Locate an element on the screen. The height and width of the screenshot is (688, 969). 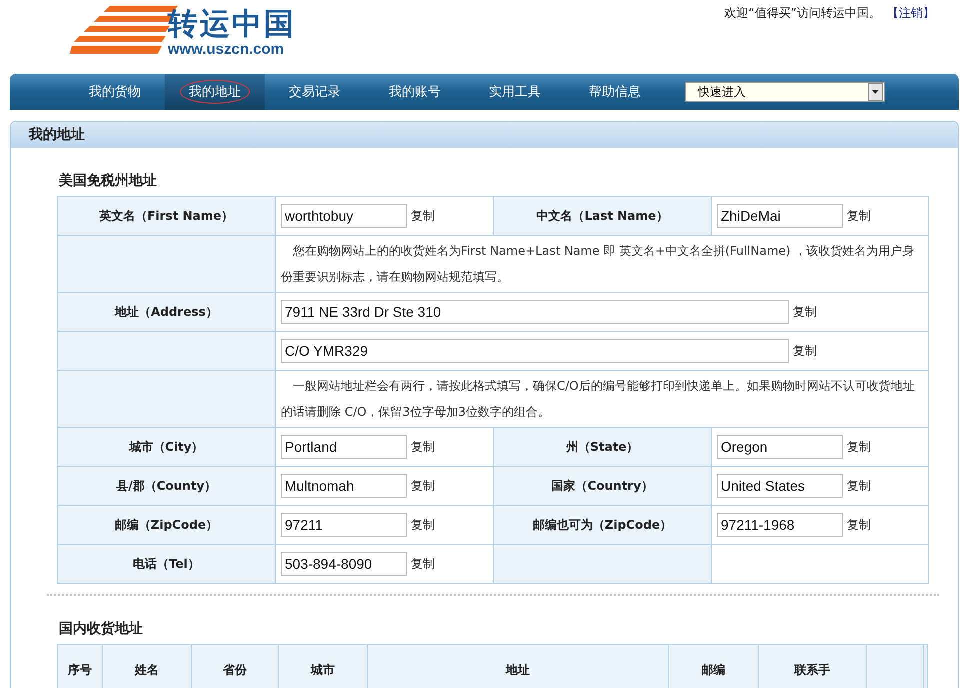
label-cell: 中文名（Last Name） is located at coordinates (603, 216).